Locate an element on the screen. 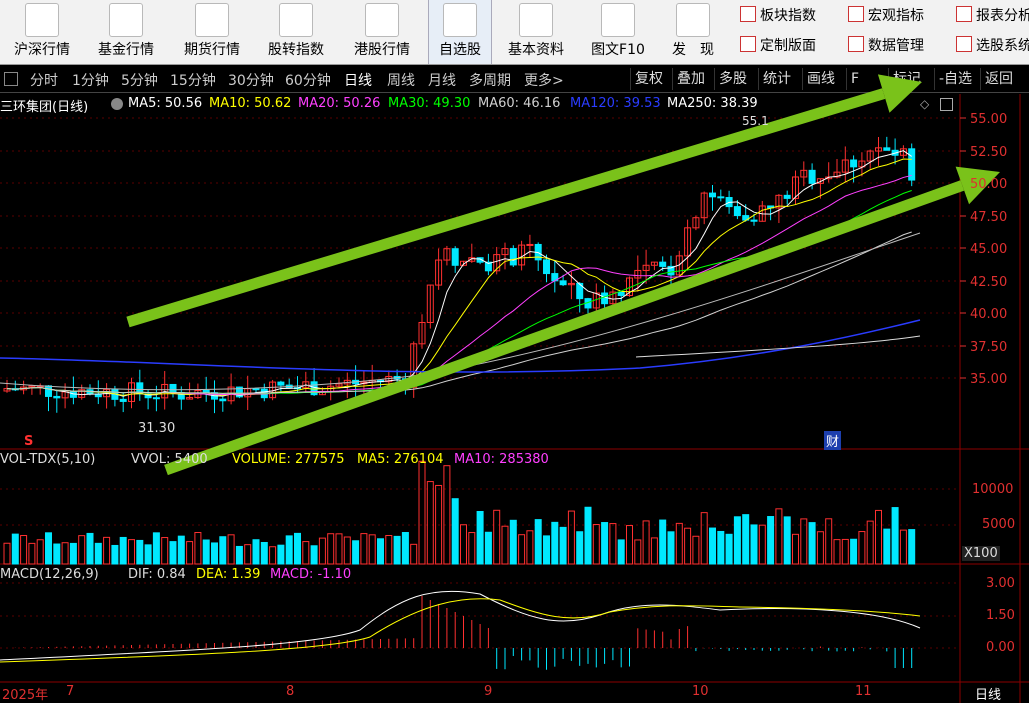 The image size is (1029, 703). macd-axis-label: 1.50 is located at coordinates (1000, 615).